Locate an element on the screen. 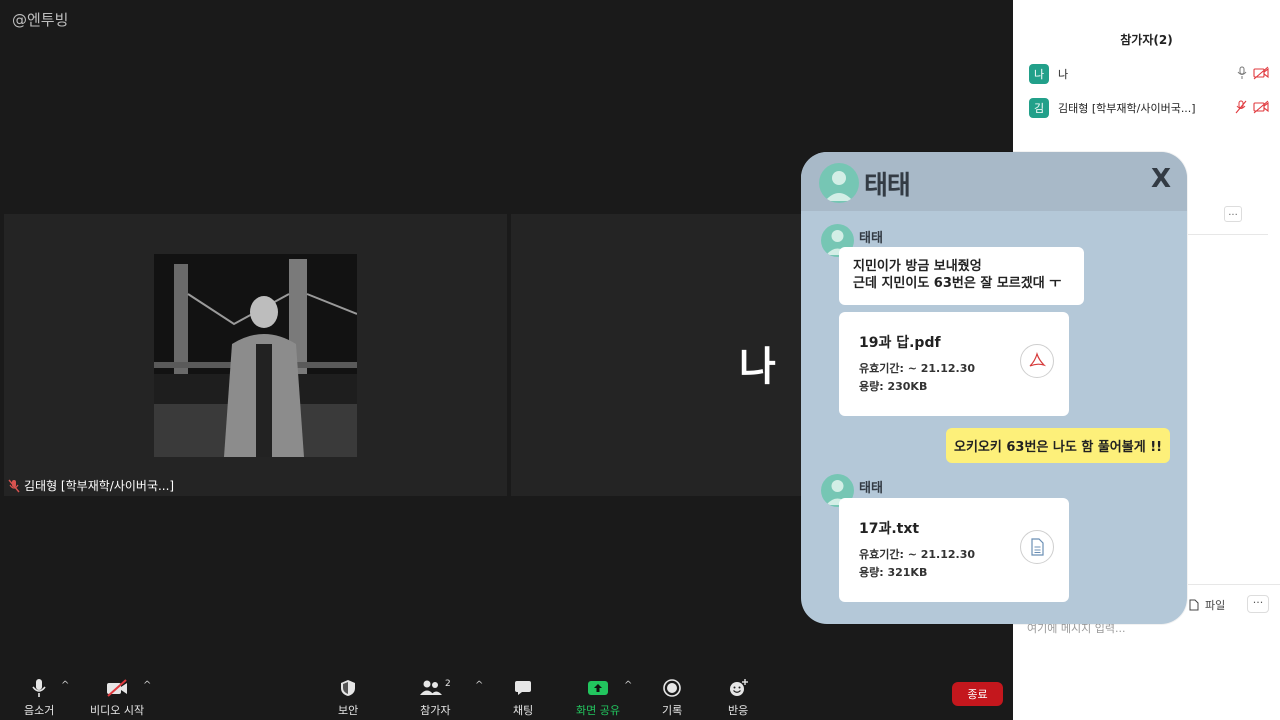 This screenshot has height=720, width=1280. avatar: 김 is located at coordinates (1039, 108).